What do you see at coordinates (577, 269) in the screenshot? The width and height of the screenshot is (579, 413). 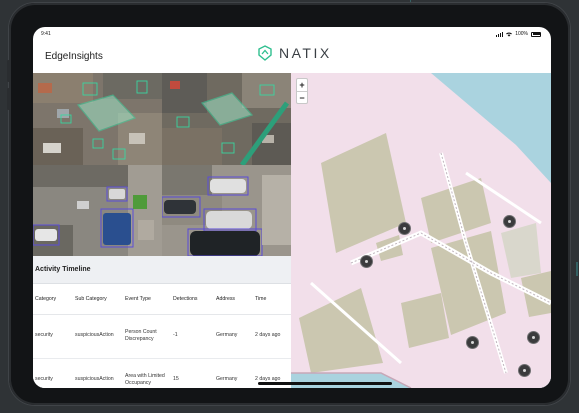 I see `background-glow-line` at bounding box center [577, 269].